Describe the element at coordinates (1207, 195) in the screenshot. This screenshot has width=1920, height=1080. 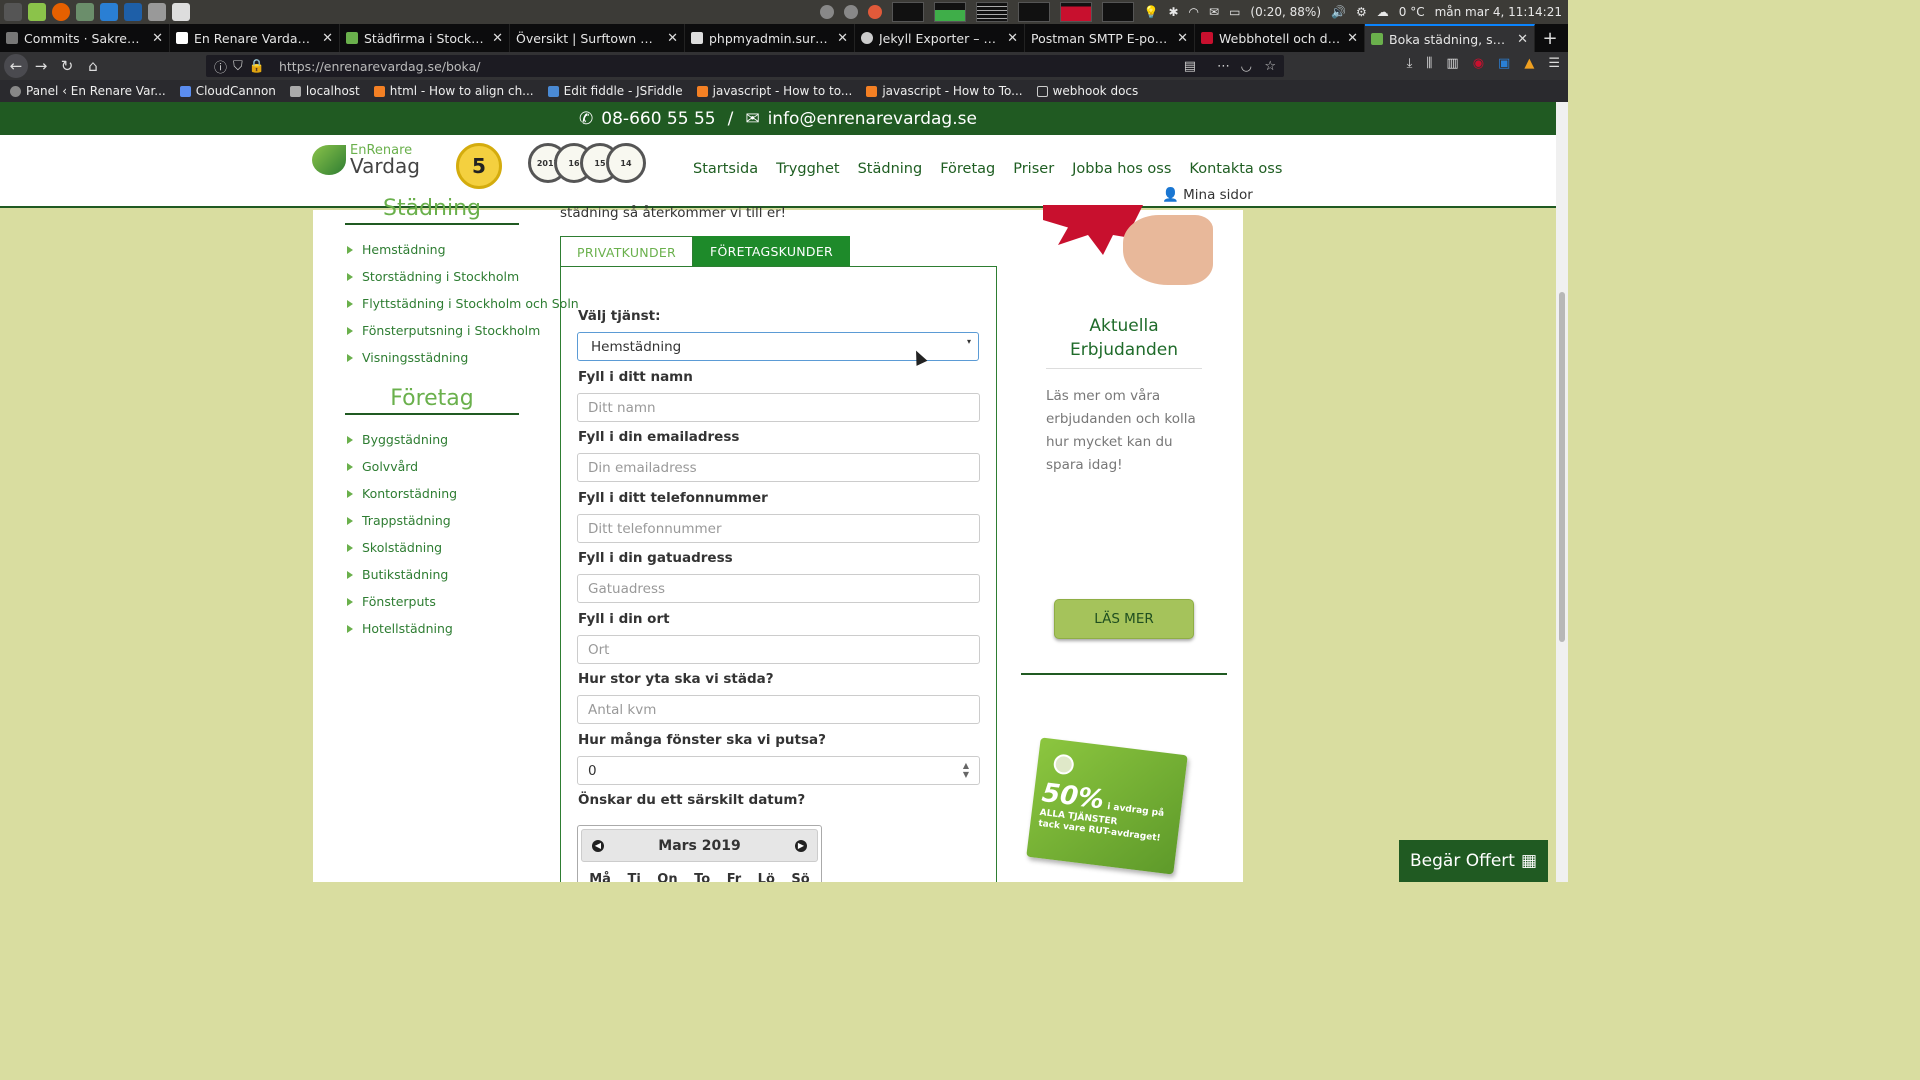
I see `my-pages-link: 👤 Mina sidor` at that location.